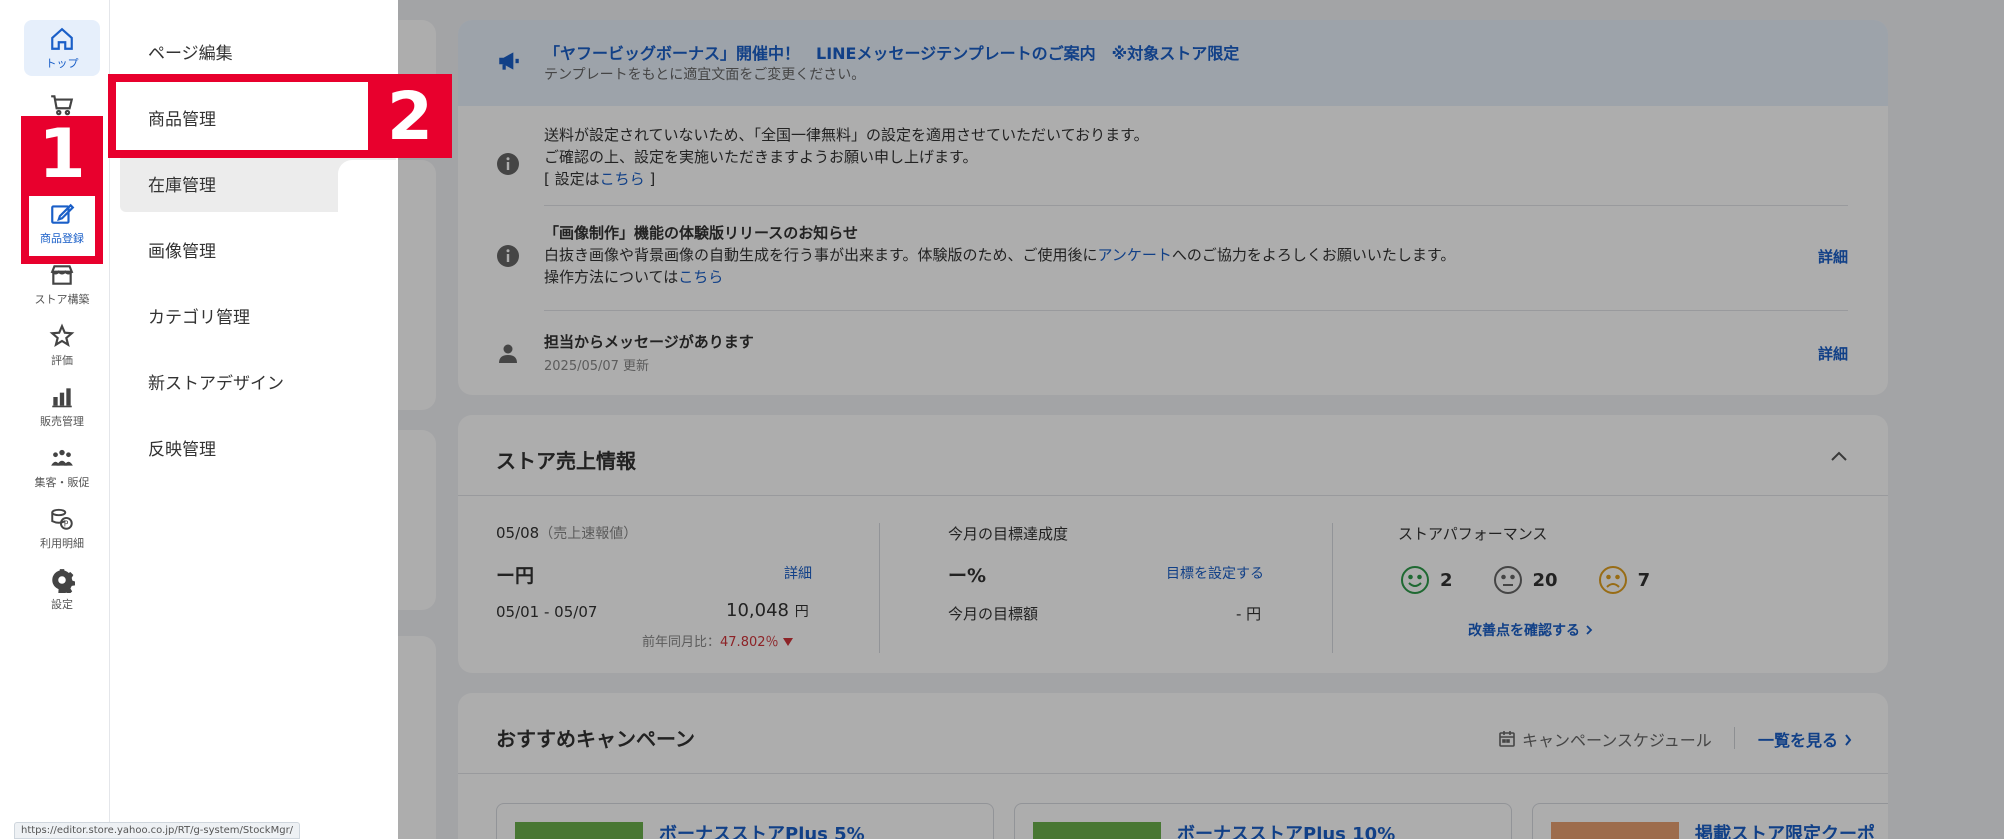 The height and width of the screenshot is (839, 2004). Describe the element at coordinates (509, 61) in the screenshot. I see `megaphone-icon` at that location.